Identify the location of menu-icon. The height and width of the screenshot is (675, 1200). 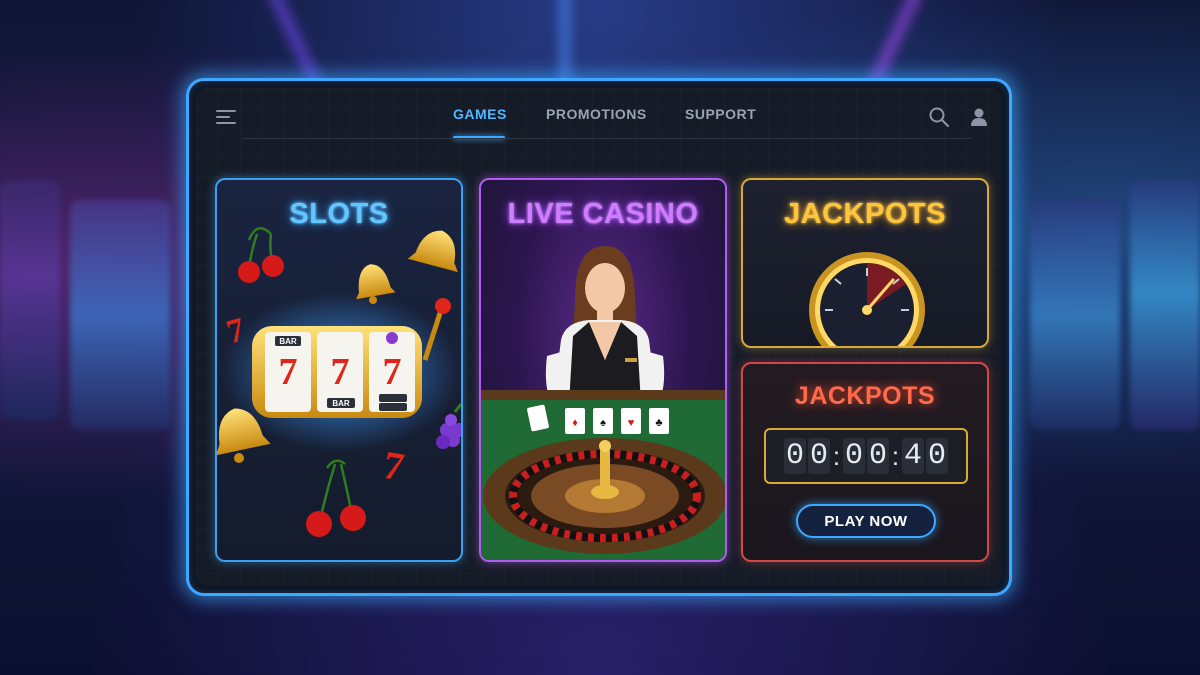
(226, 117).